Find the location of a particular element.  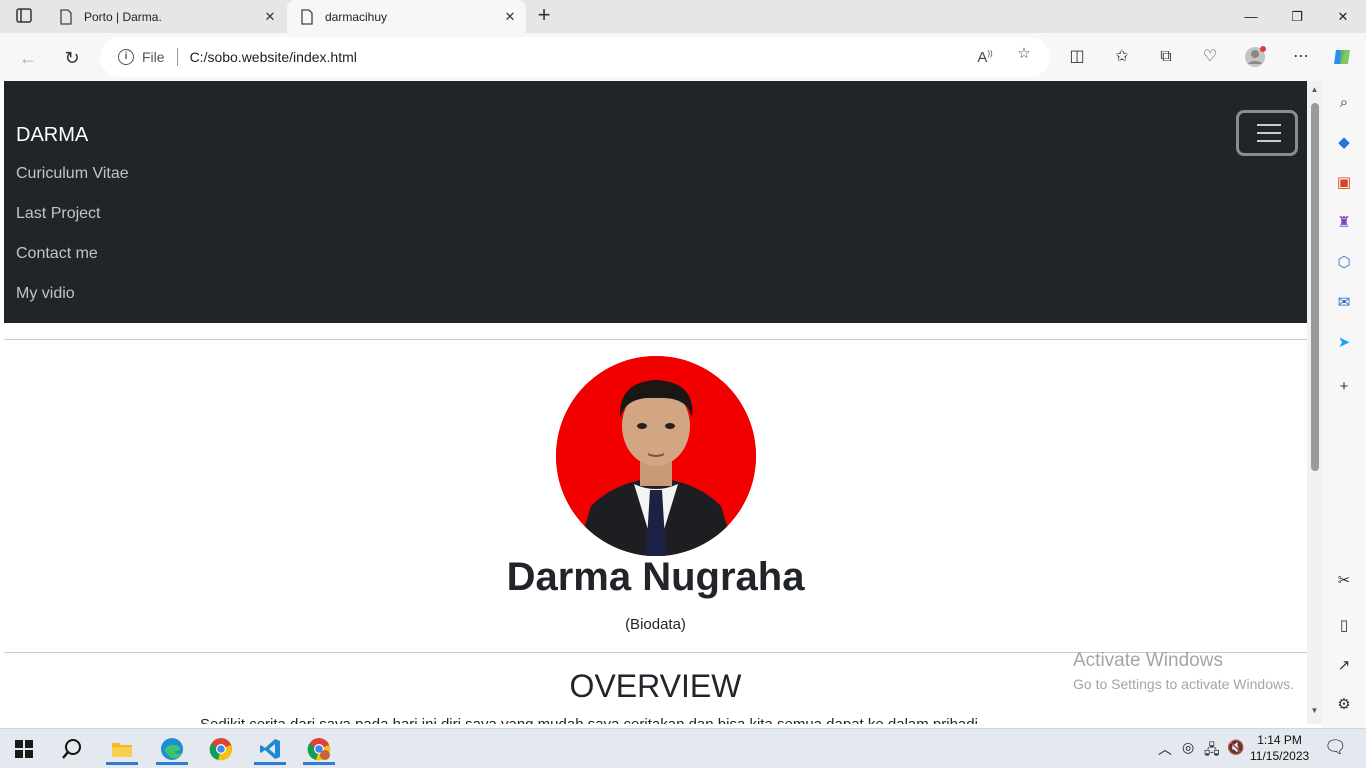

more-options-icon: ⋯ is located at coordinates (1301, 57).